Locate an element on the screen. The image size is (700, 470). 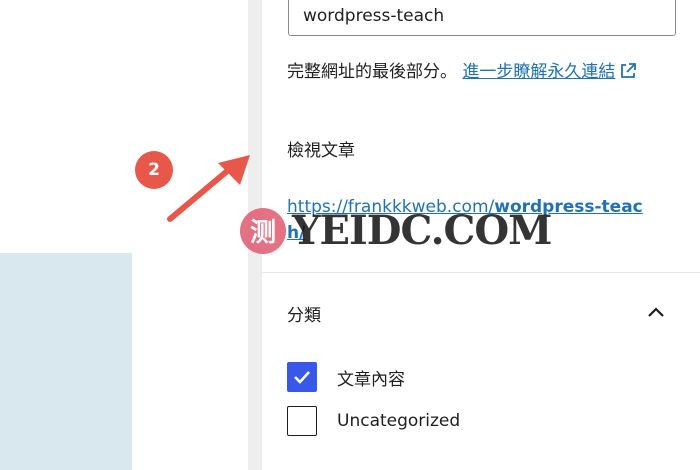
permalink-learn-more-link: 進一步瞭解永久連結 is located at coordinates (538, 72).